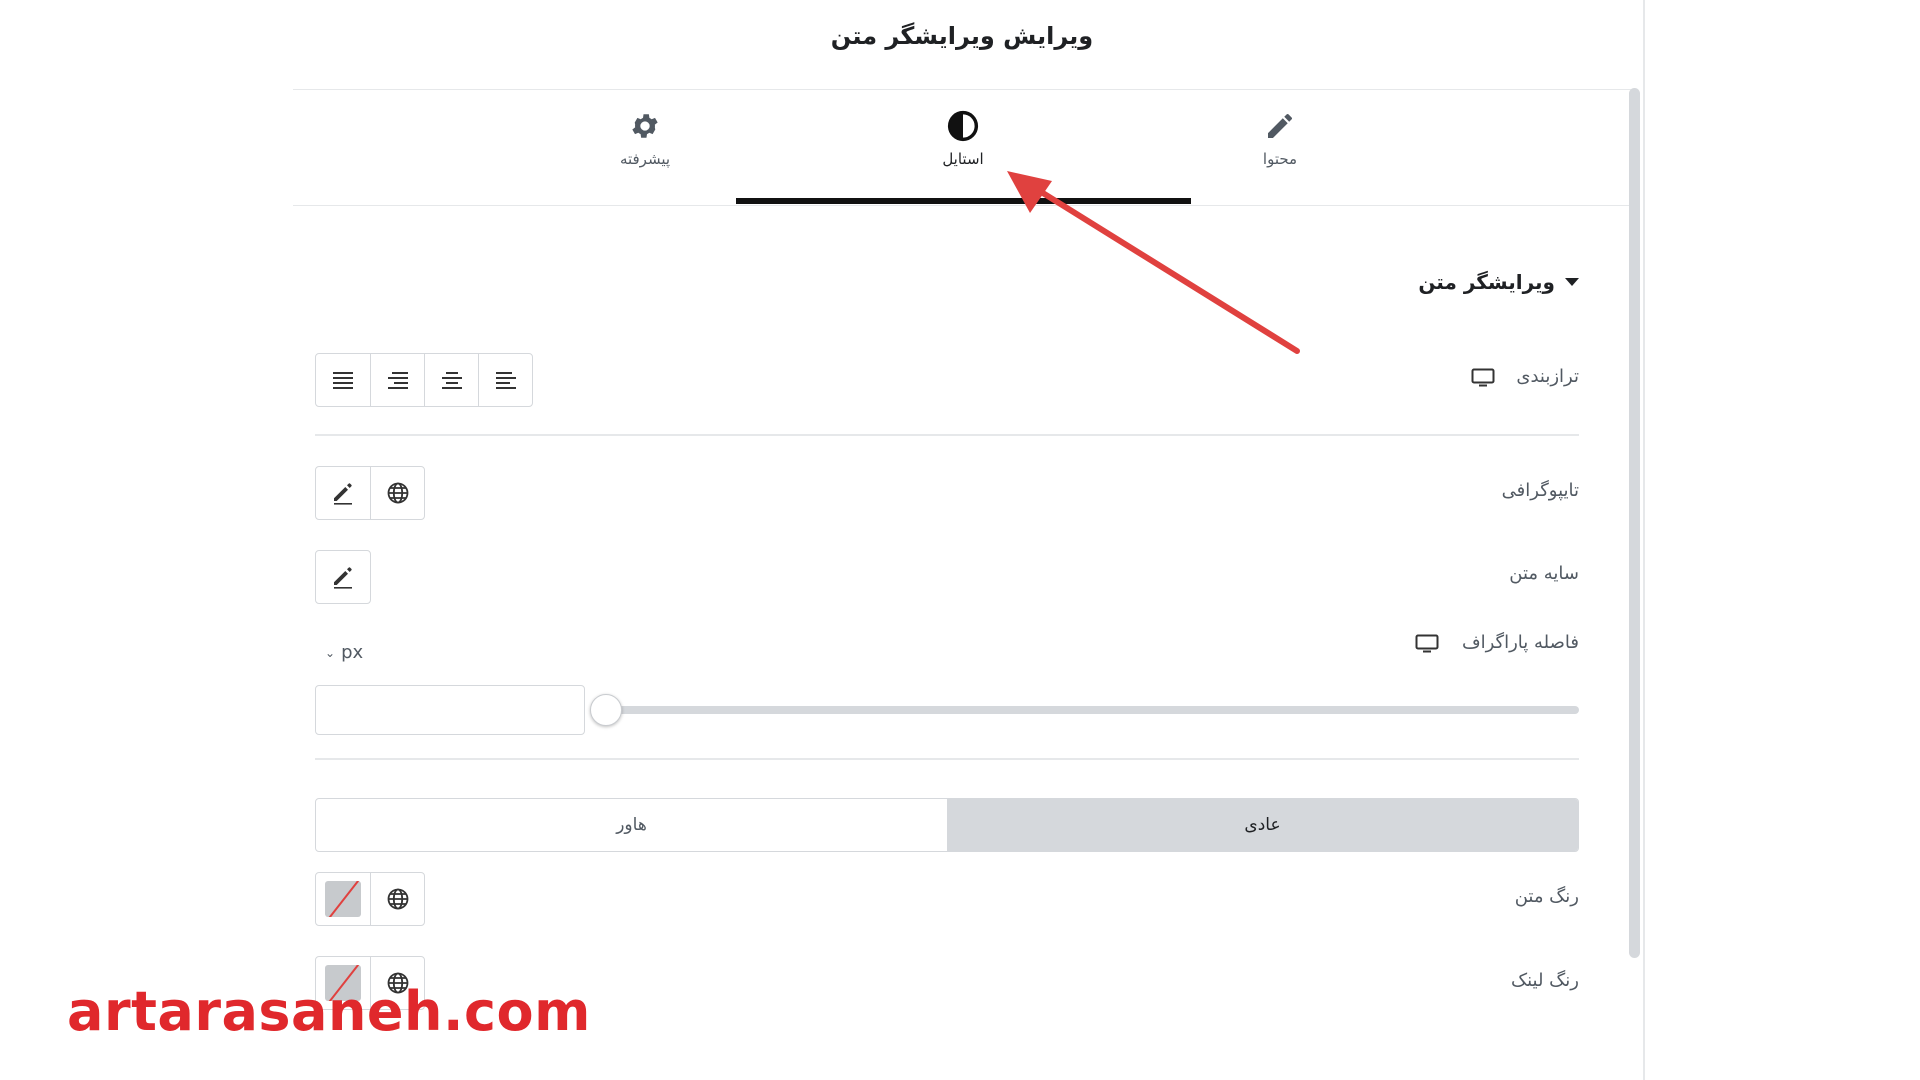 This screenshot has width=1920, height=1080. I want to click on text-shadow-label: سایه متن, so click(1544, 573).